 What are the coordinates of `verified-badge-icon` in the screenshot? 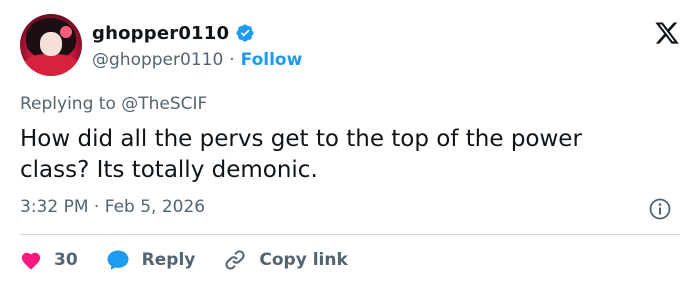 It's located at (245, 33).